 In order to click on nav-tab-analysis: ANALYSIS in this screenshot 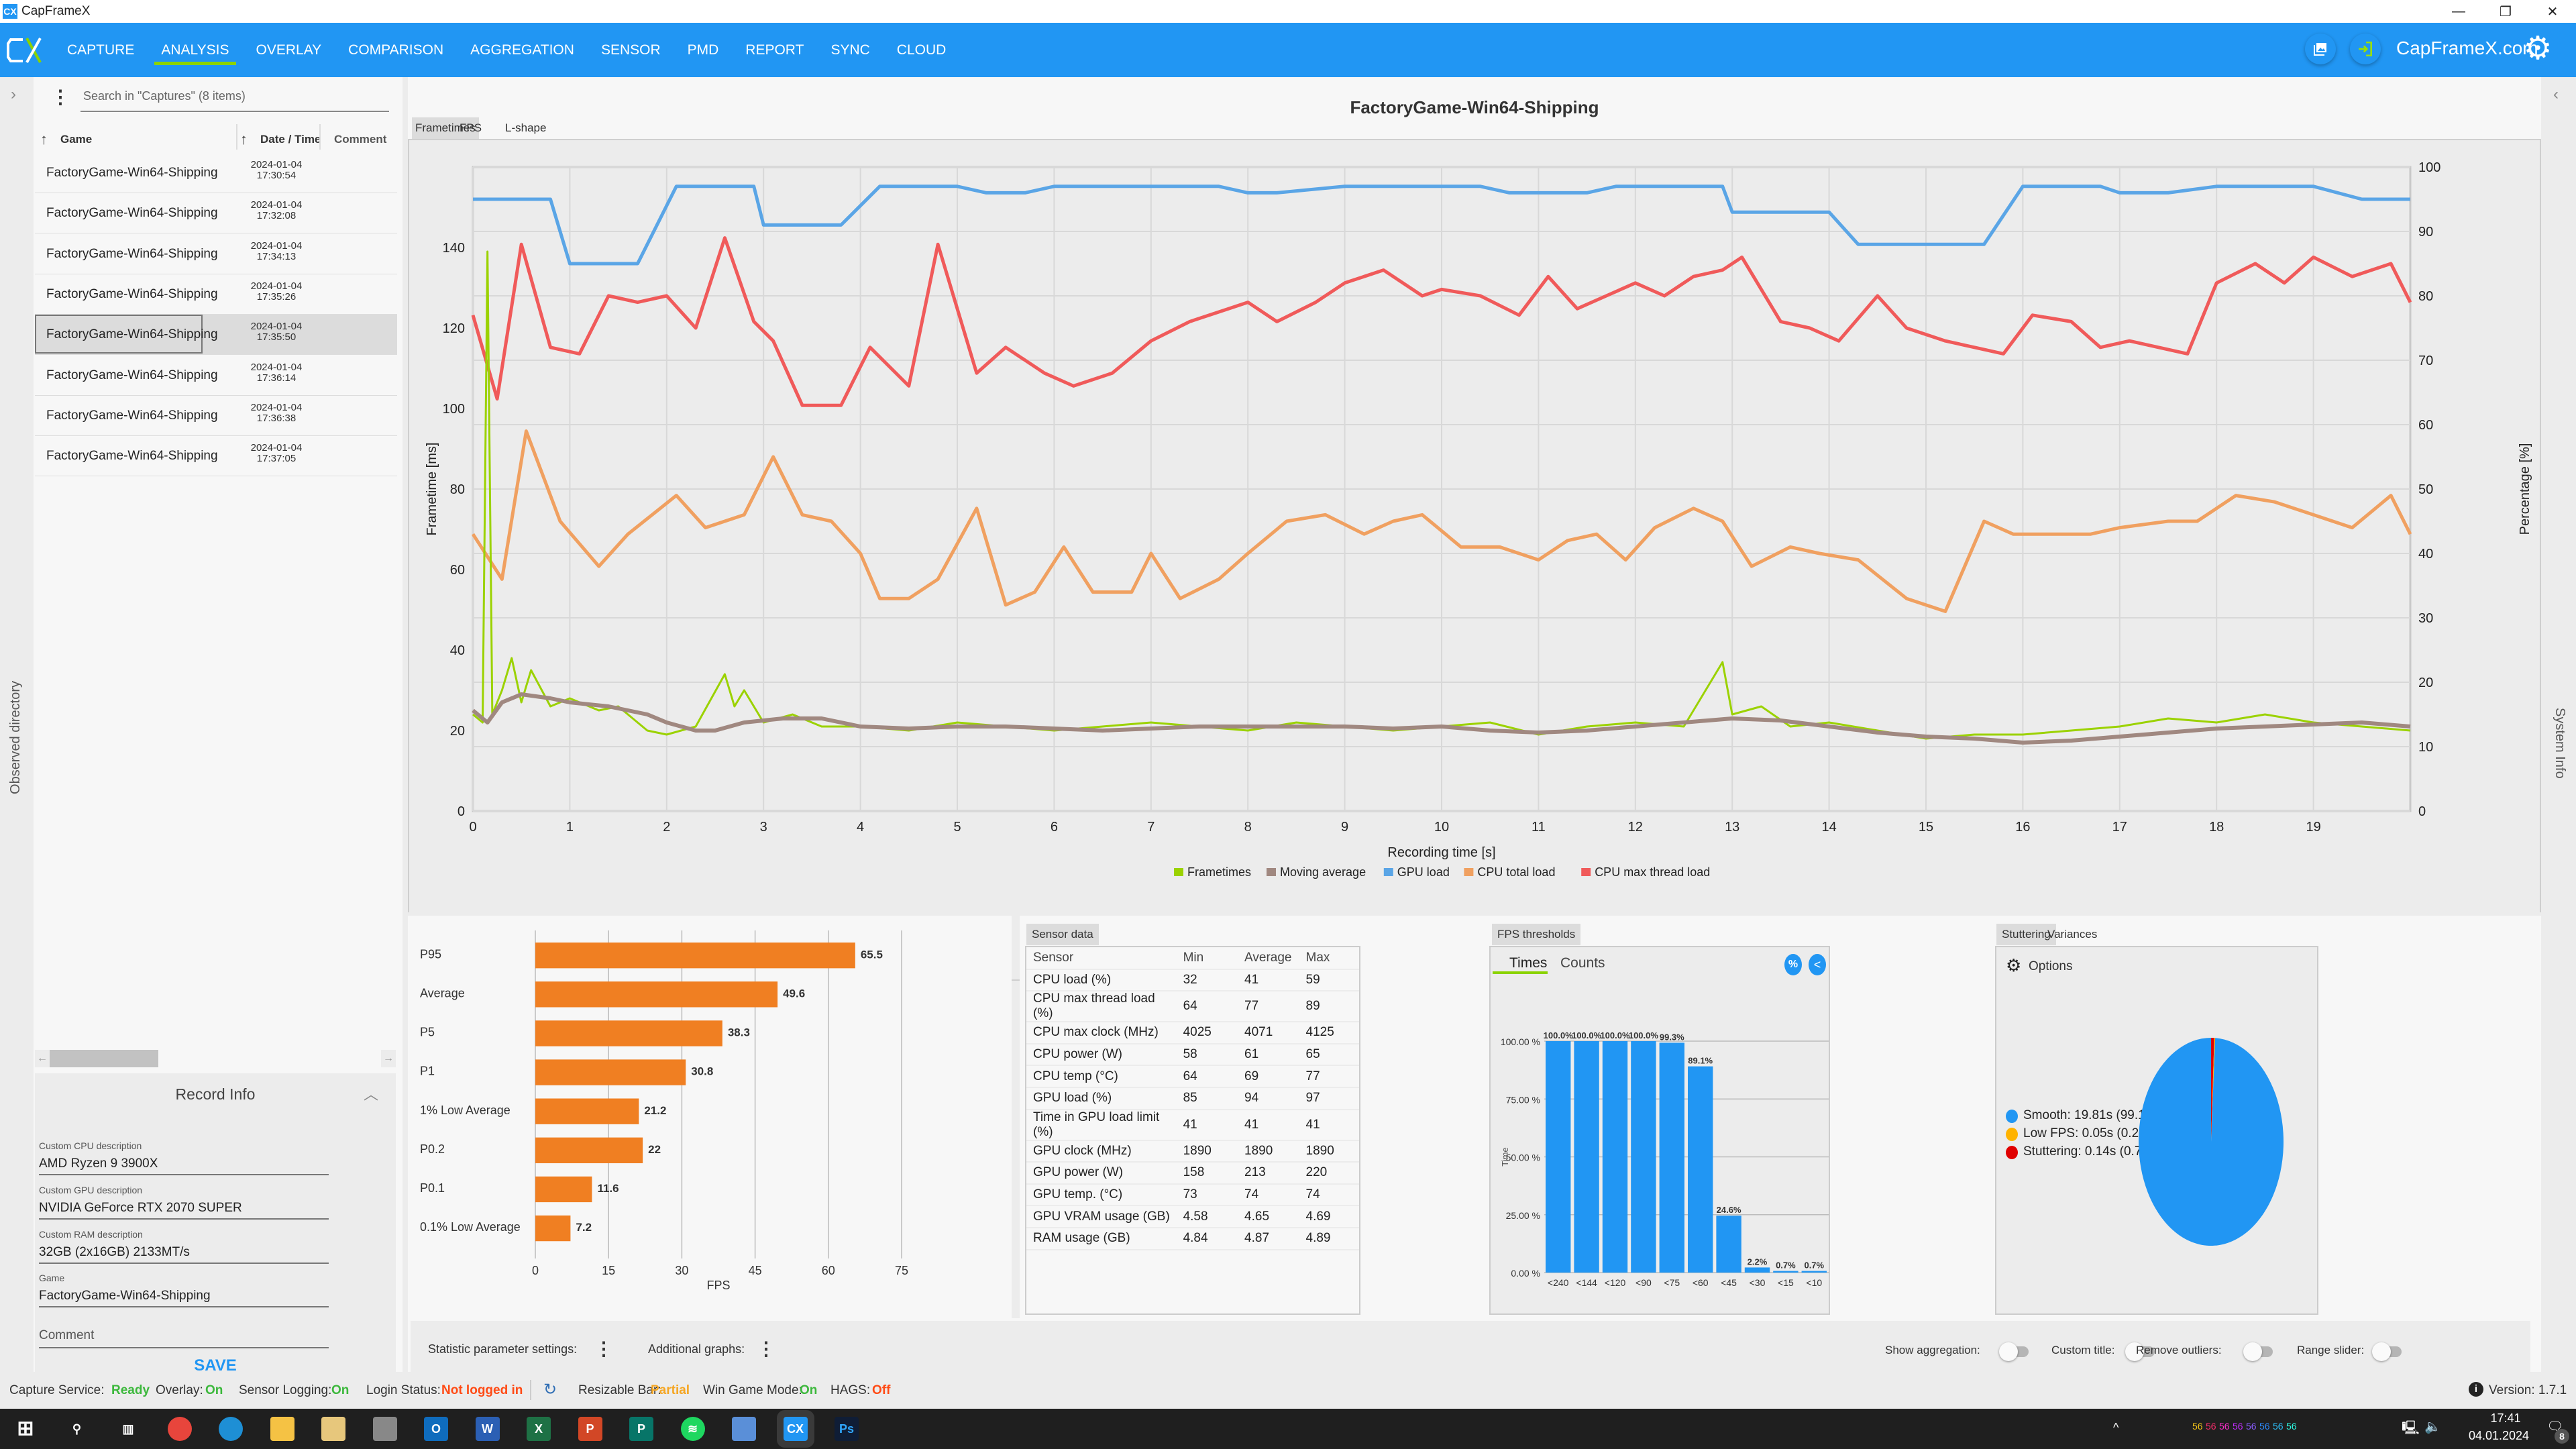, I will do `click(195, 50)`.